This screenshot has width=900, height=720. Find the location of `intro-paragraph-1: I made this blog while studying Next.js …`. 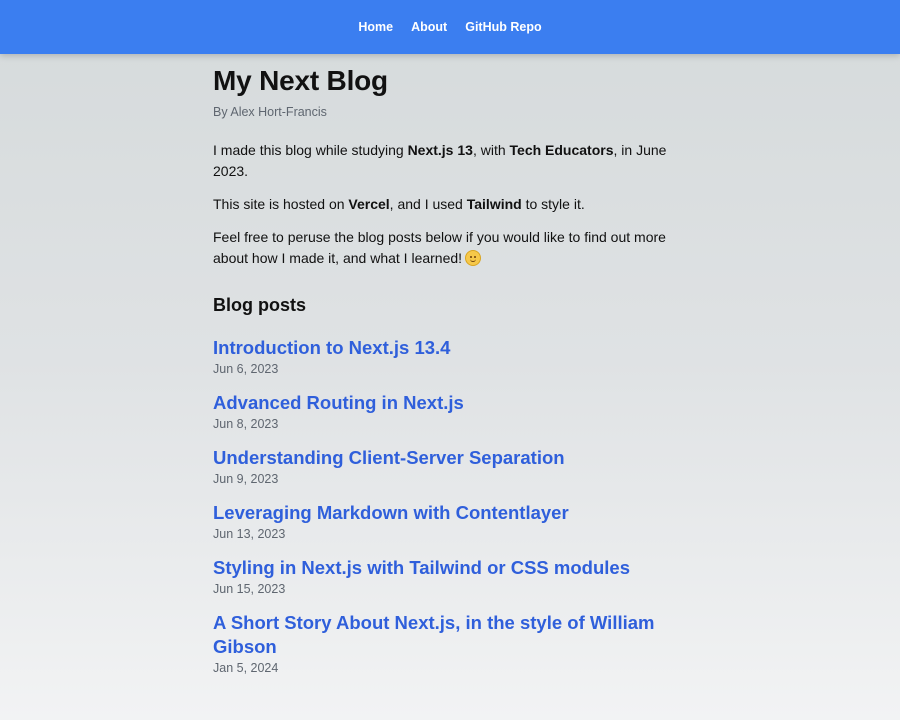

intro-paragraph-1: I made this blog while studying Next.js … is located at coordinates (452, 161).